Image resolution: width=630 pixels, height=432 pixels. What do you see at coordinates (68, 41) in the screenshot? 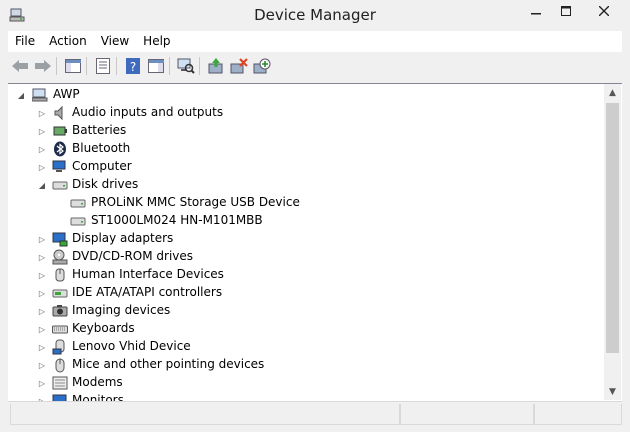
I see `menu-action: Action` at bounding box center [68, 41].